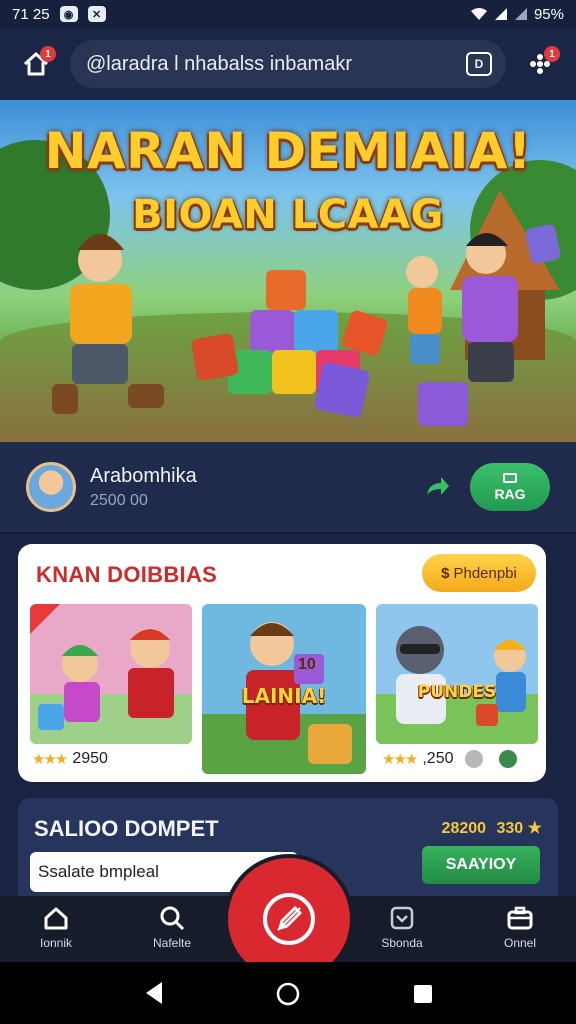  Describe the element at coordinates (70, 759) in the screenshot. I see `tile-rating: ★★★ 2950` at that location.